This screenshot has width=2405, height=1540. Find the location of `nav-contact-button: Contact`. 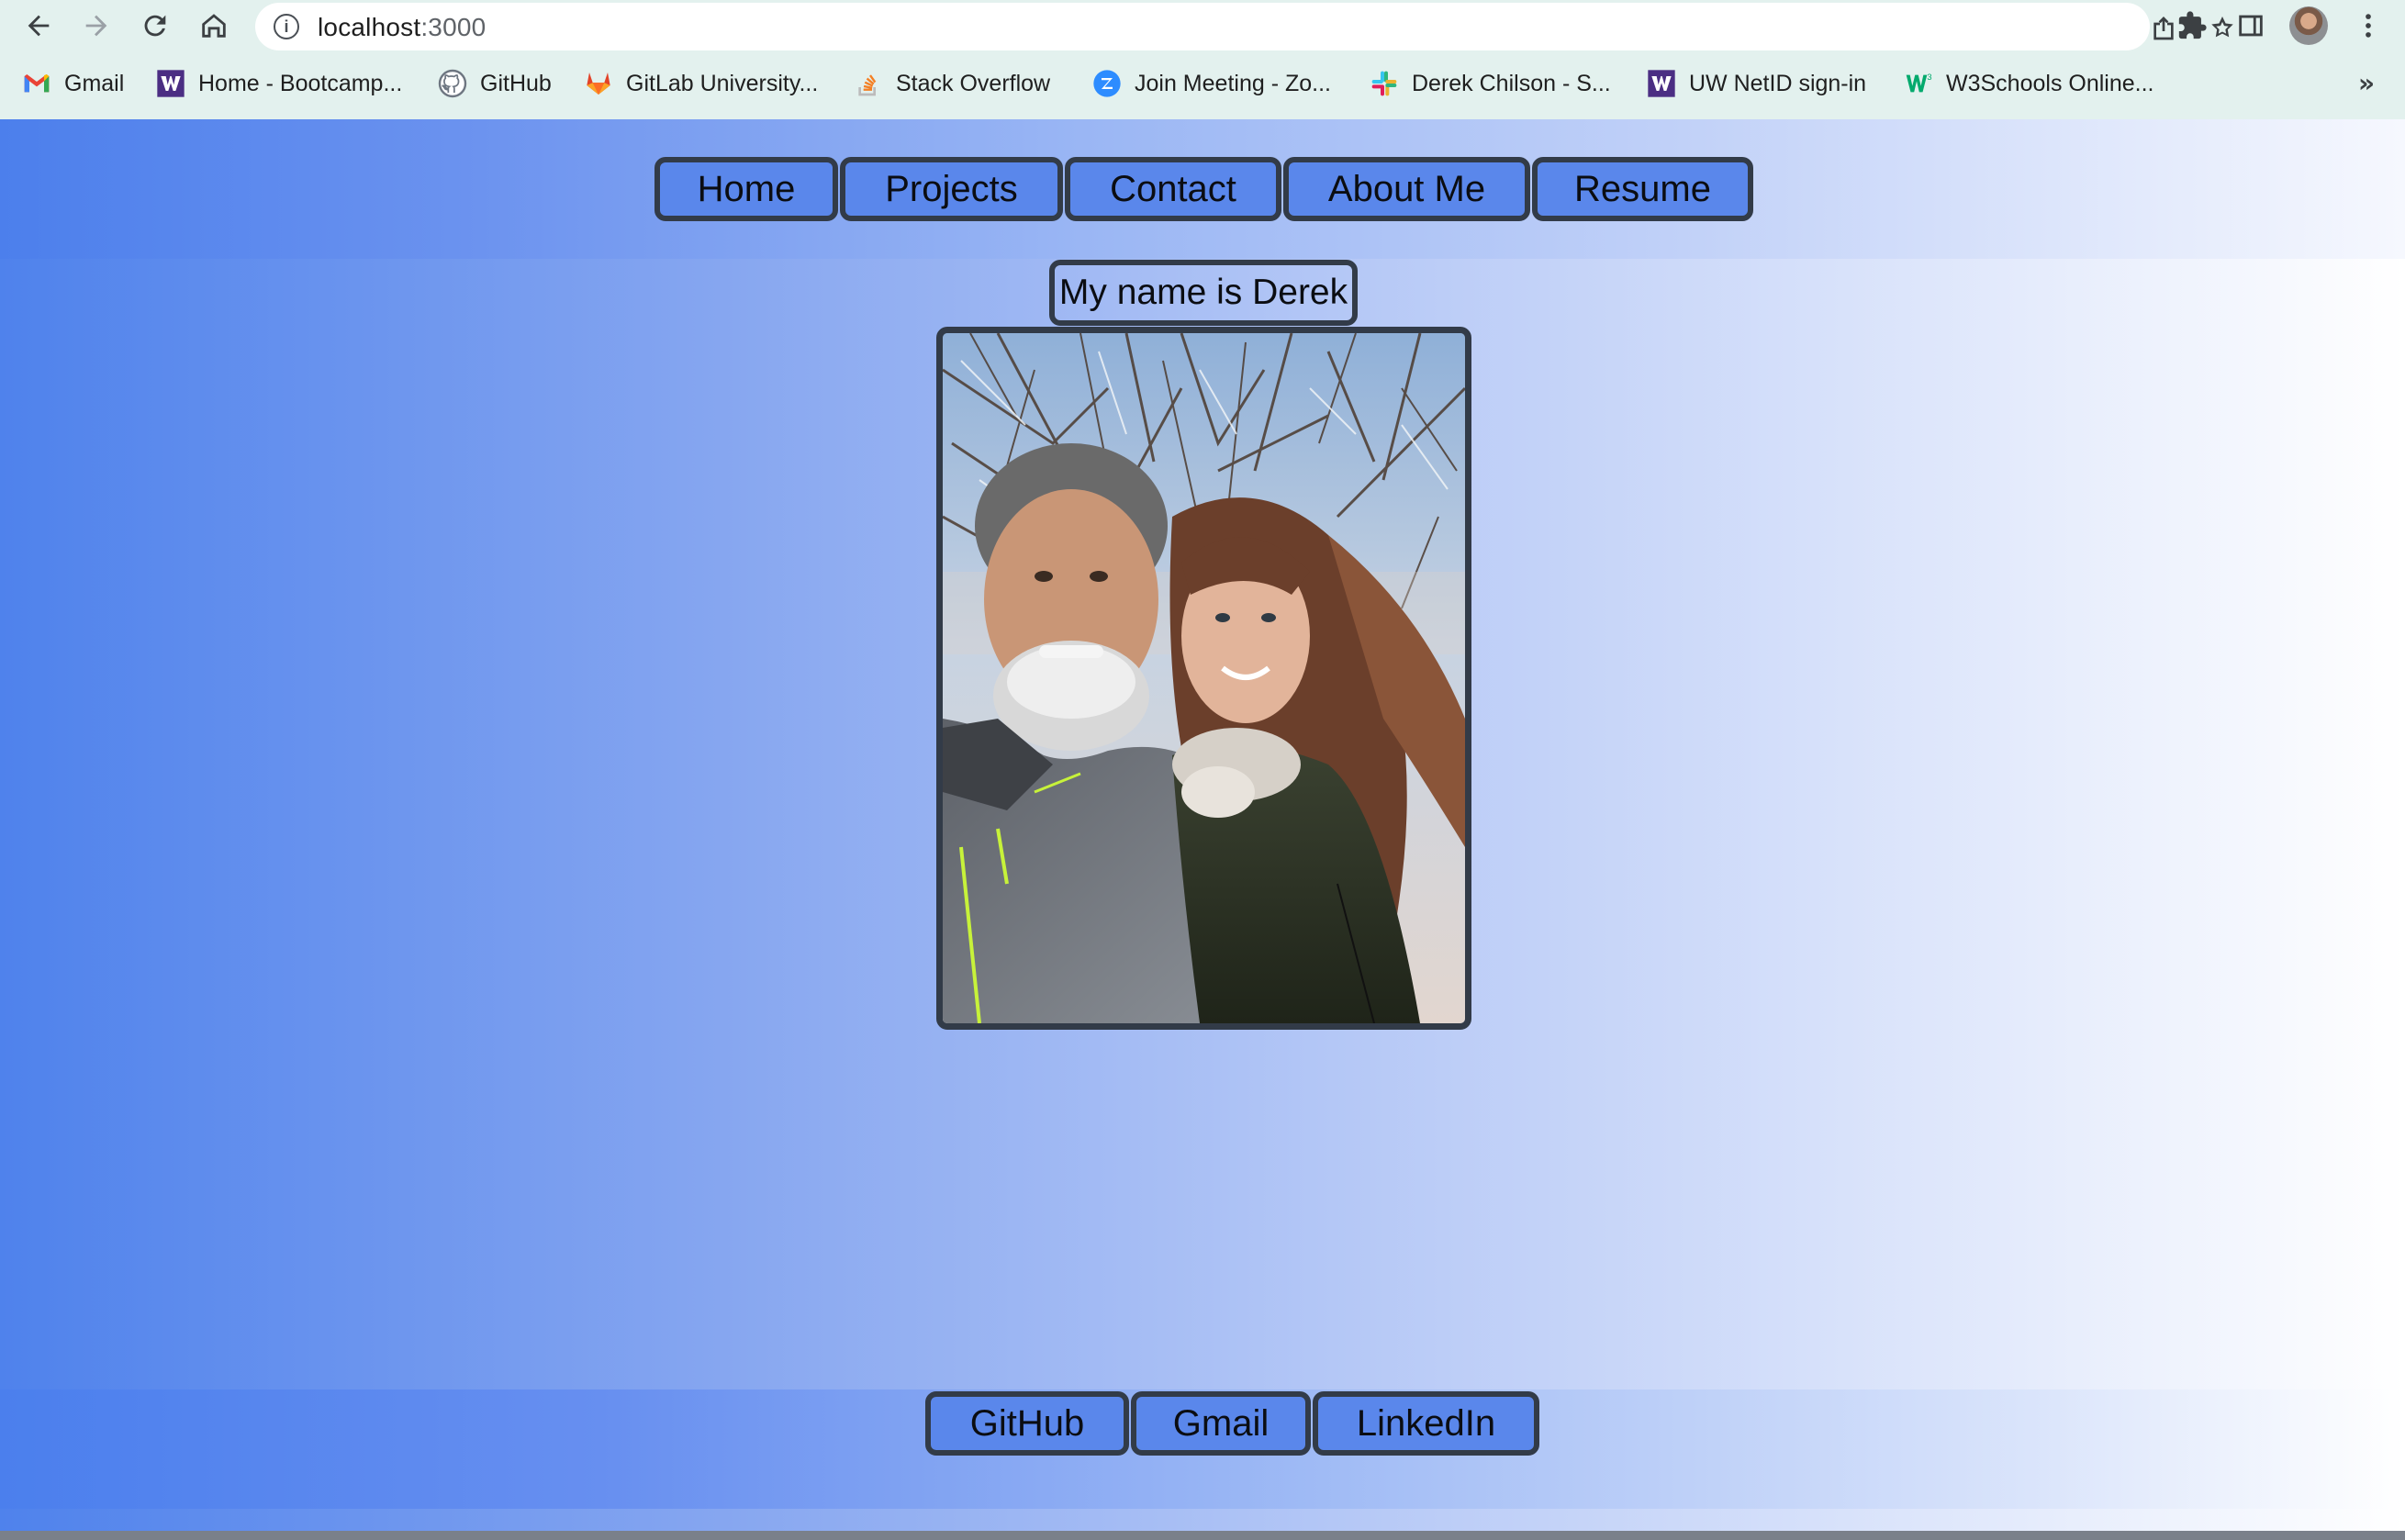

nav-contact-button: Contact is located at coordinates (1173, 189).